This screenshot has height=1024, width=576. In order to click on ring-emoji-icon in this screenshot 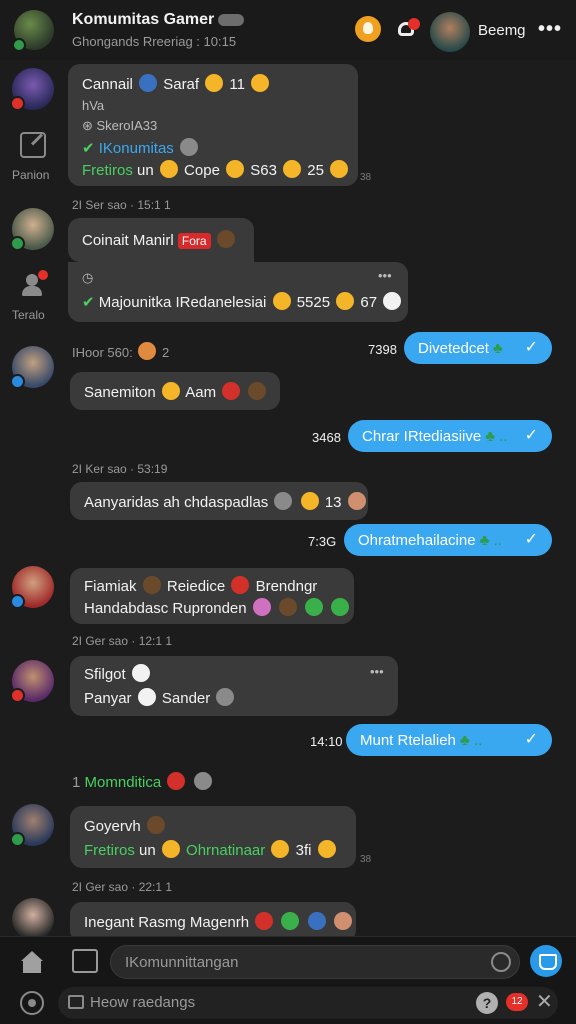, I will do `click(264, 921)`.